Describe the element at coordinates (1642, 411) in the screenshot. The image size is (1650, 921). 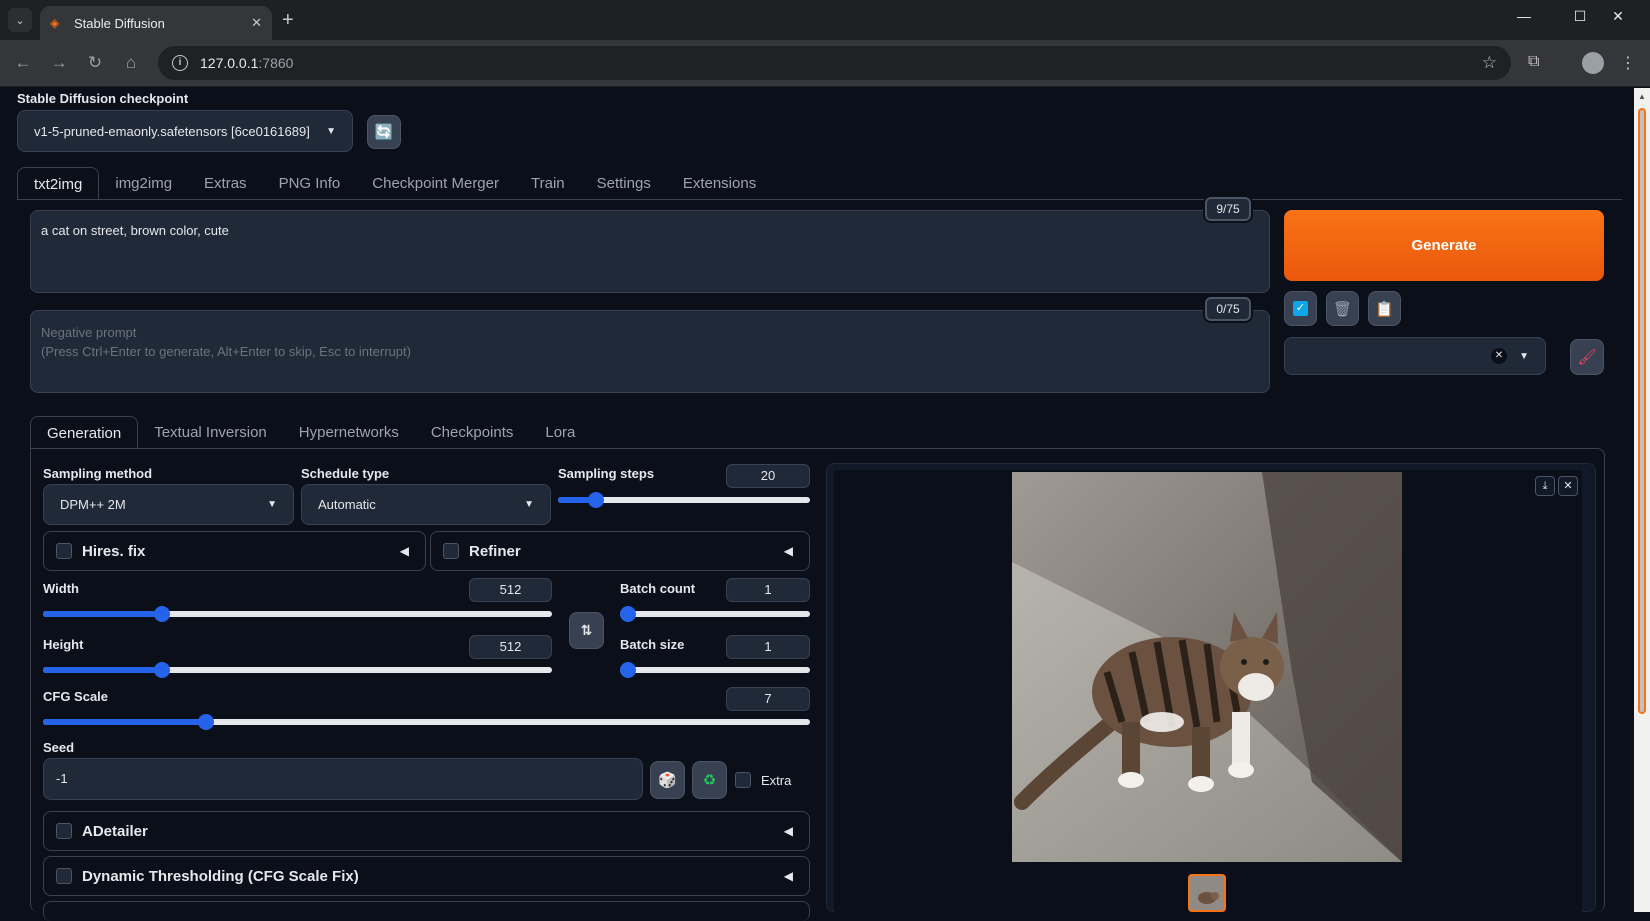
I see `scrollbar-thumb` at that location.